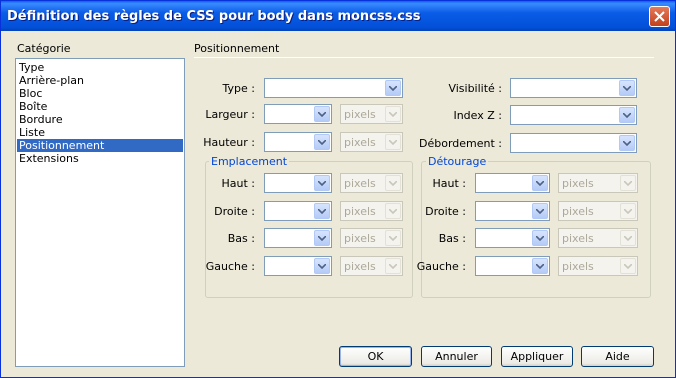 The width and height of the screenshot is (676, 378). What do you see at coordinates (598, 211) in the screenshot?
I see `clip-right-unit: pixels` at bounding box center [598, 211].